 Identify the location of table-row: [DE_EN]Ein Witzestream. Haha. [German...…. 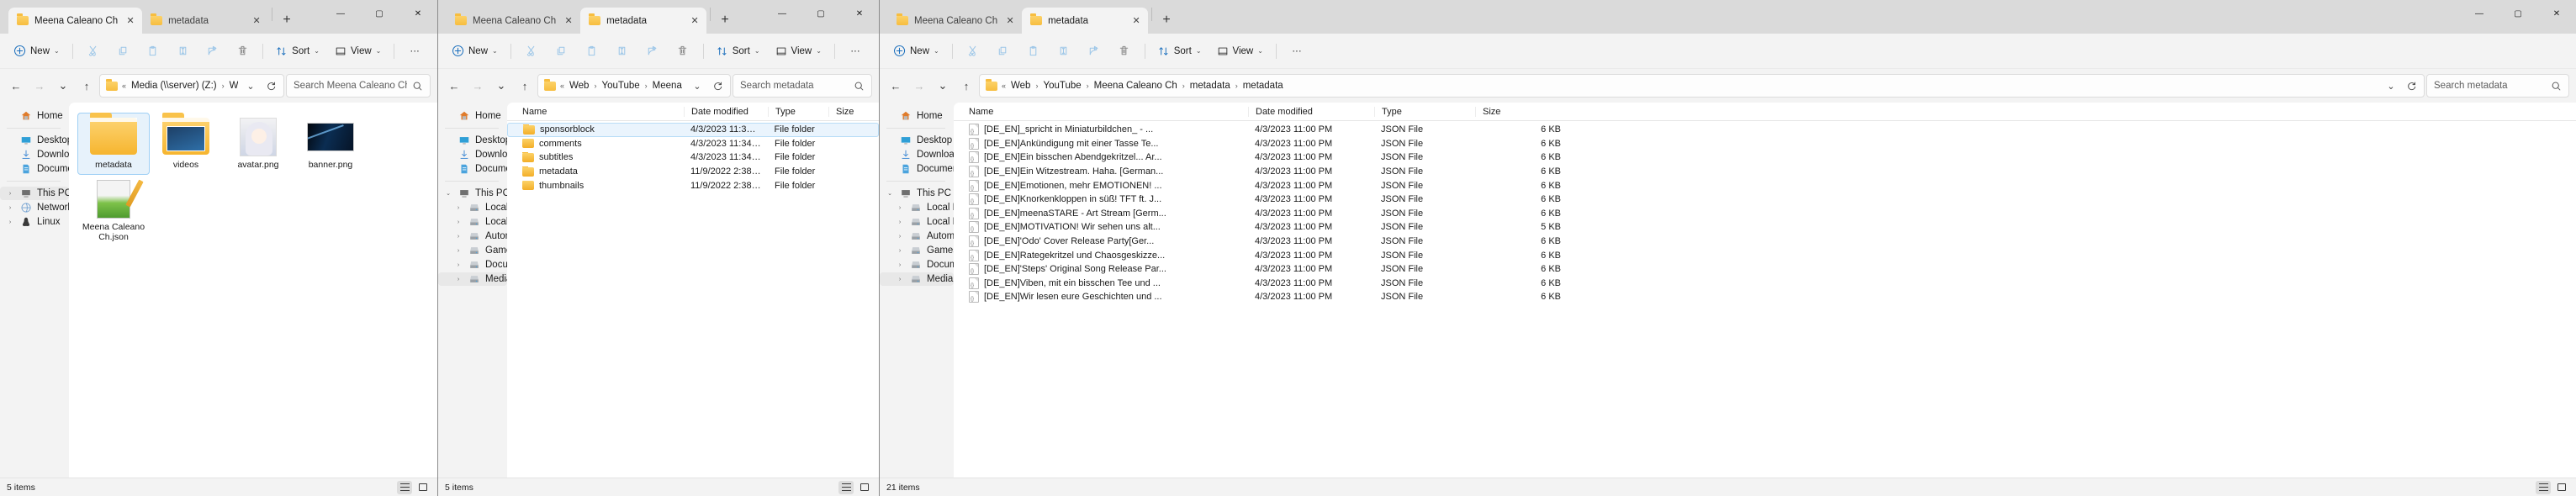
(1765, 172).